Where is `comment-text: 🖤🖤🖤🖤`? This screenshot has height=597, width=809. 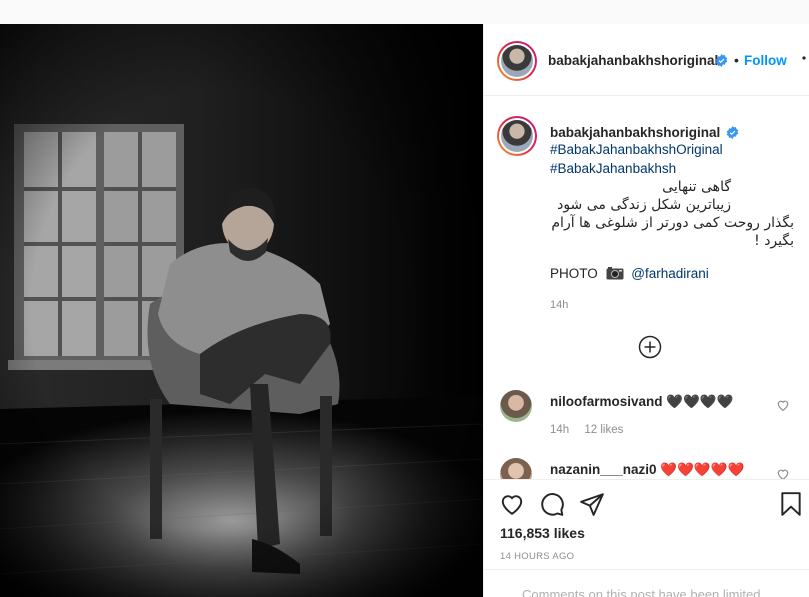
comment-text: 🖤🖤🖤🖤 is located at coordinates (700, 401).